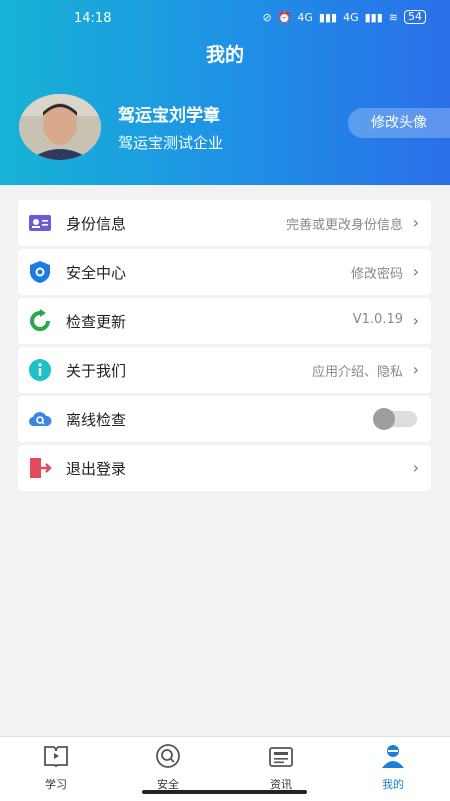  I want to click on menu-item-label: 安全中心, so click(96, 273).